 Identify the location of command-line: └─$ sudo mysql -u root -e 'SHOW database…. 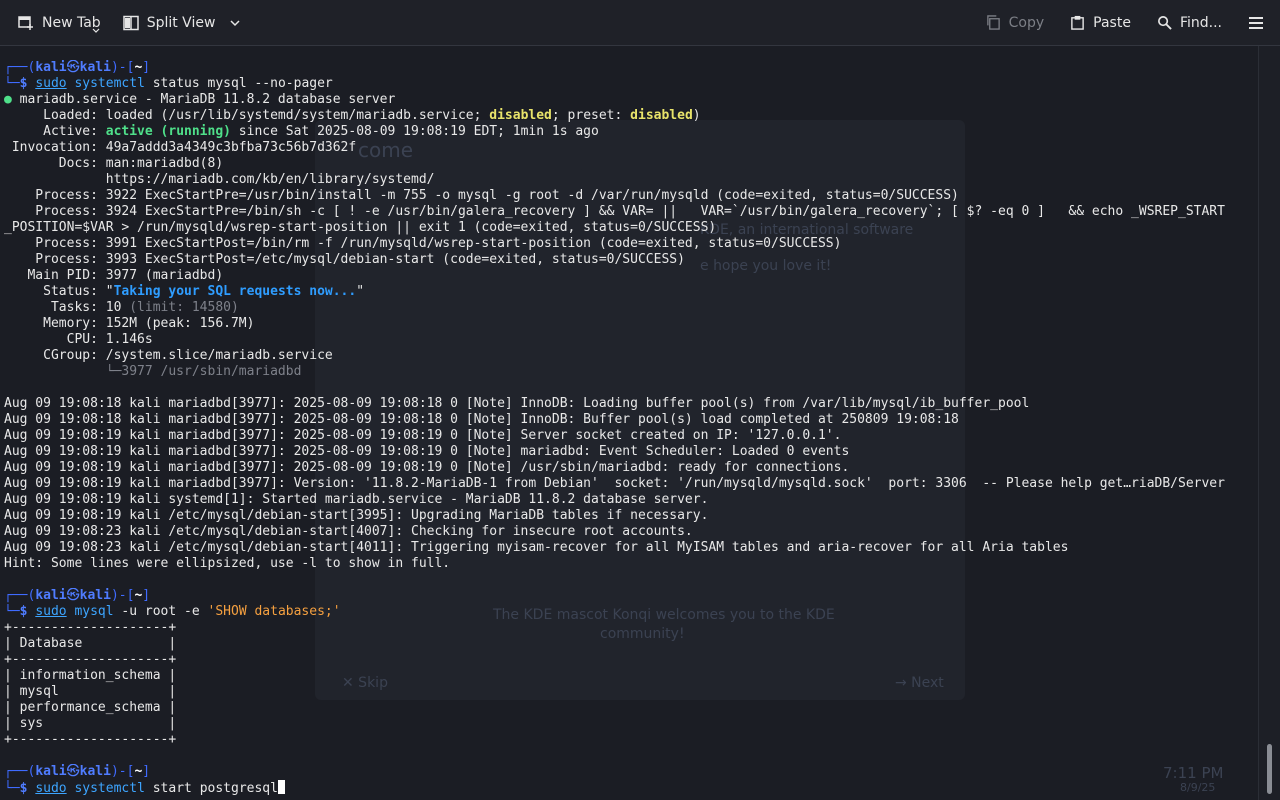
(172, 611).